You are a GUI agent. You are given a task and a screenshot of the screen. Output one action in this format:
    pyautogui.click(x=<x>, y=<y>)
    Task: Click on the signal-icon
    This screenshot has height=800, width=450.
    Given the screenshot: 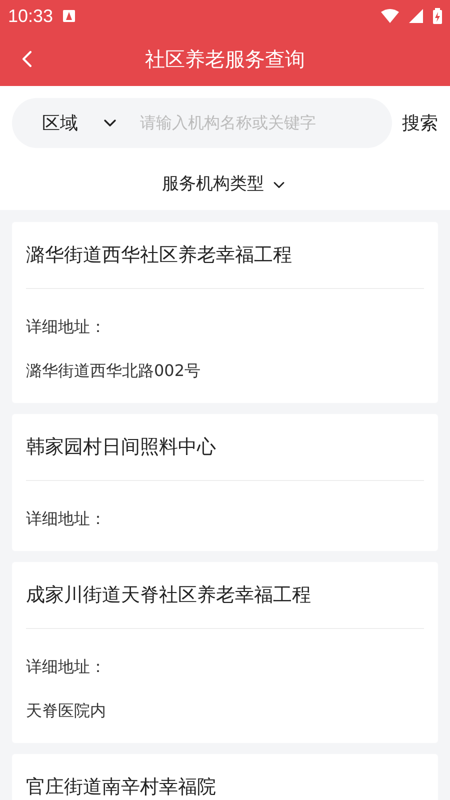 What is the action you would take?
    pyautogui.click(x=416, y=16)
    